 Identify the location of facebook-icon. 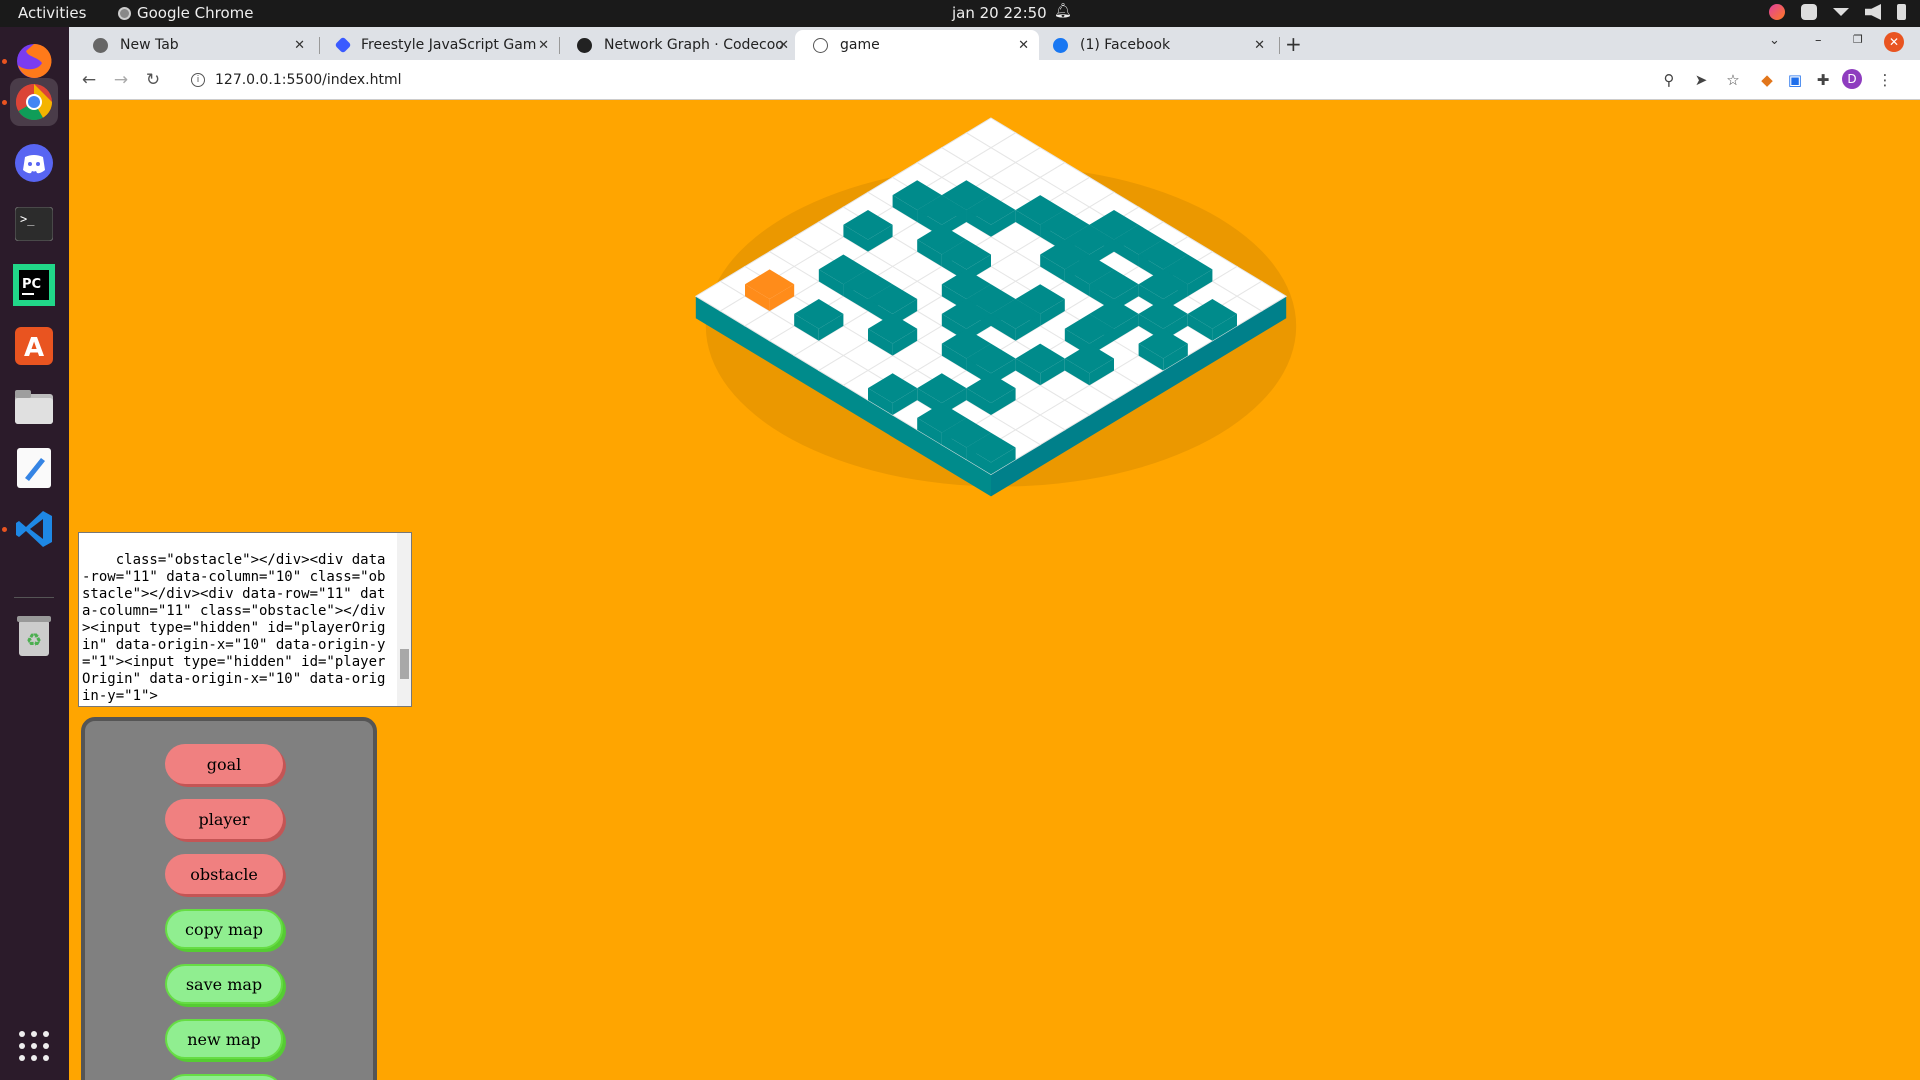
(1060, 45).